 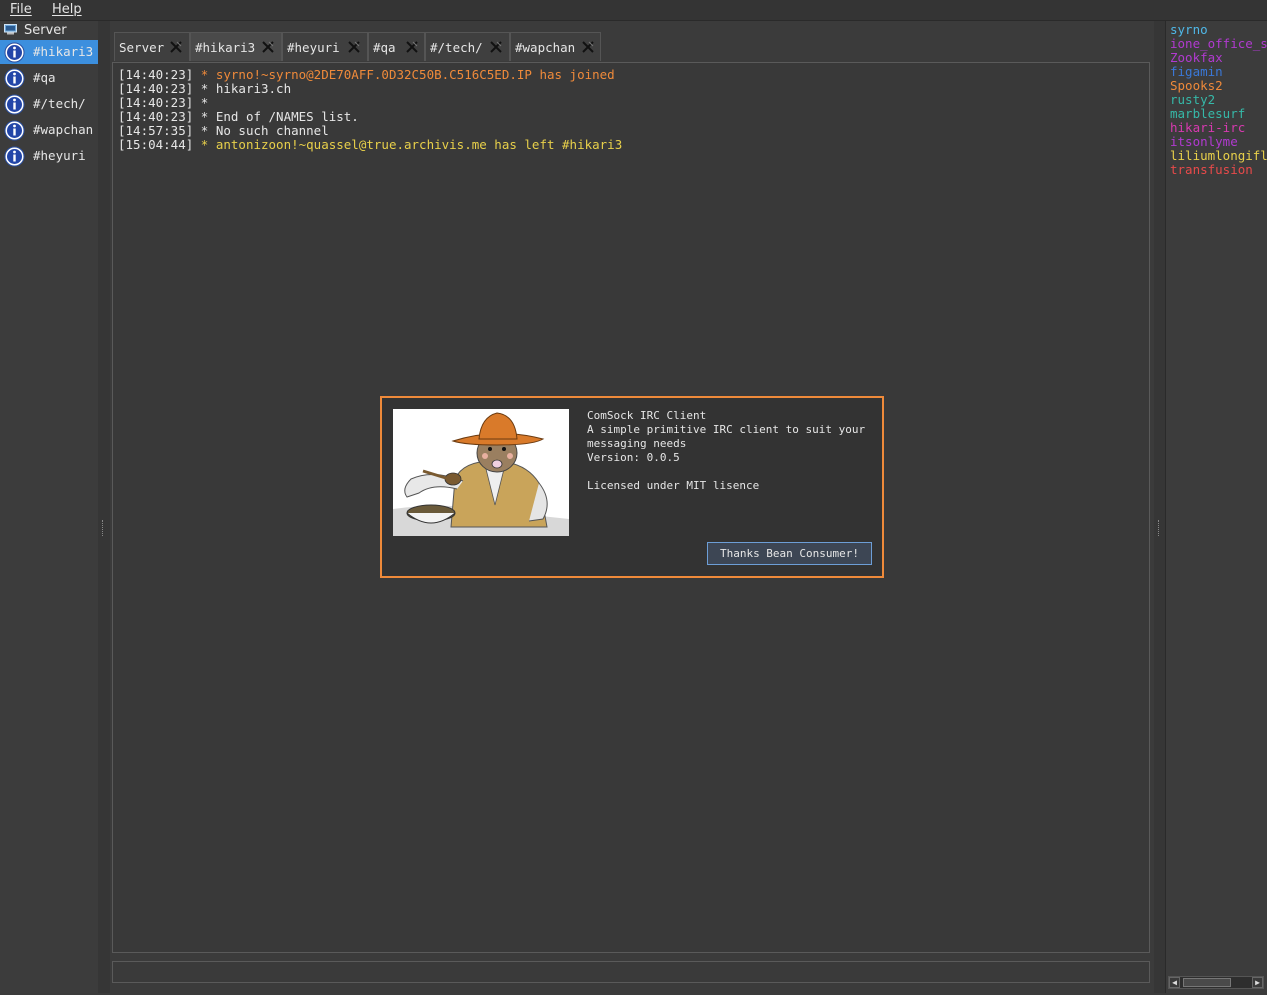 I want to click on about-version: Version: 0.0.5, so click(x=633, y=457).